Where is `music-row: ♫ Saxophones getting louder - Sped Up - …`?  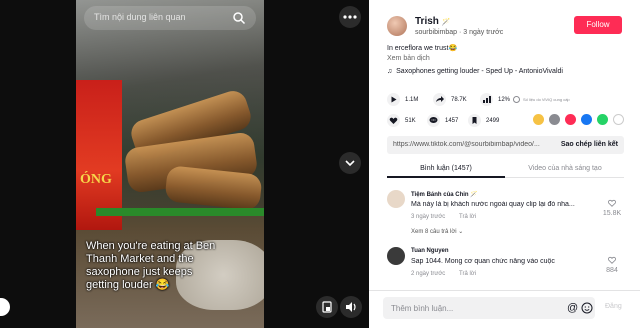
music-row: ♫ Saxophones getting louder - Sped Up - … is located at coordinates (475, 71).